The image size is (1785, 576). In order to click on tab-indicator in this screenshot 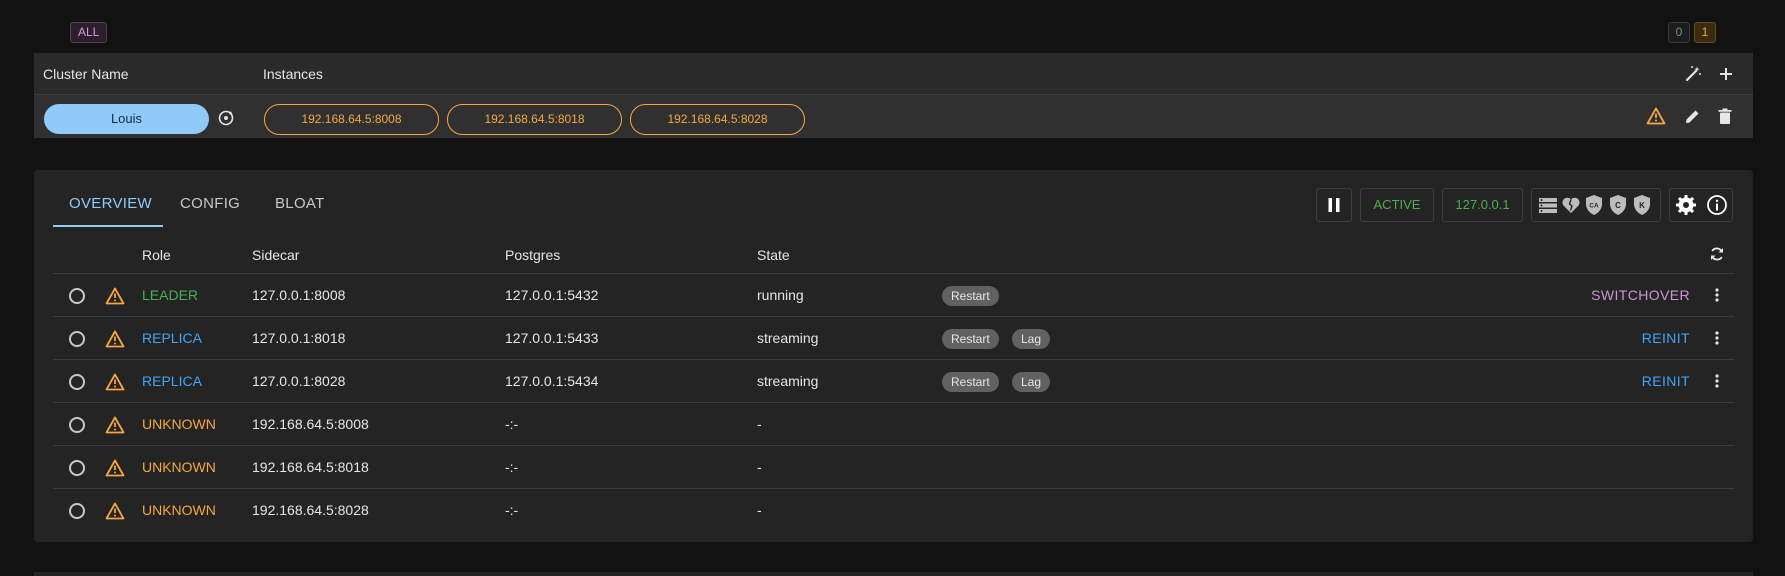, I will do `click(108, 226)`.